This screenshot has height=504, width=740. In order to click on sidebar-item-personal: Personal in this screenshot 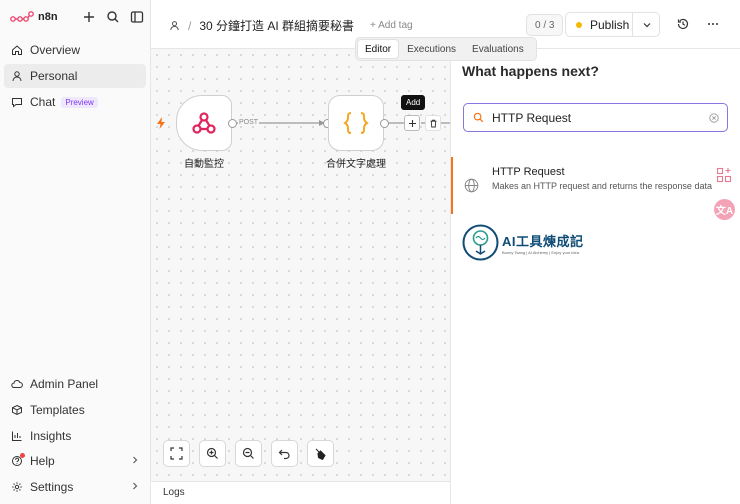, I will do `click(75, 76)`.